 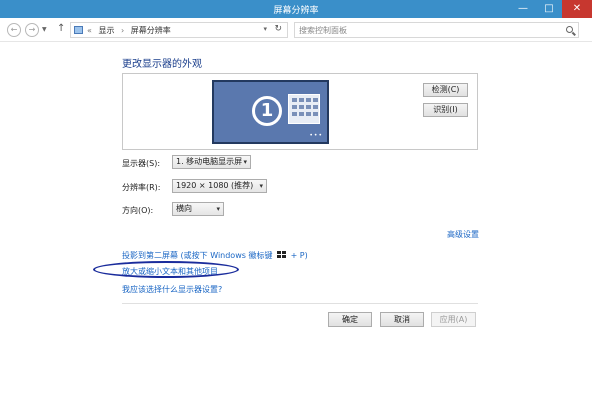 What do you see at coordinates (299, 255) in the screenshot?
I see `project-link-shortcut: + P)` at bounding box center [299, 255].